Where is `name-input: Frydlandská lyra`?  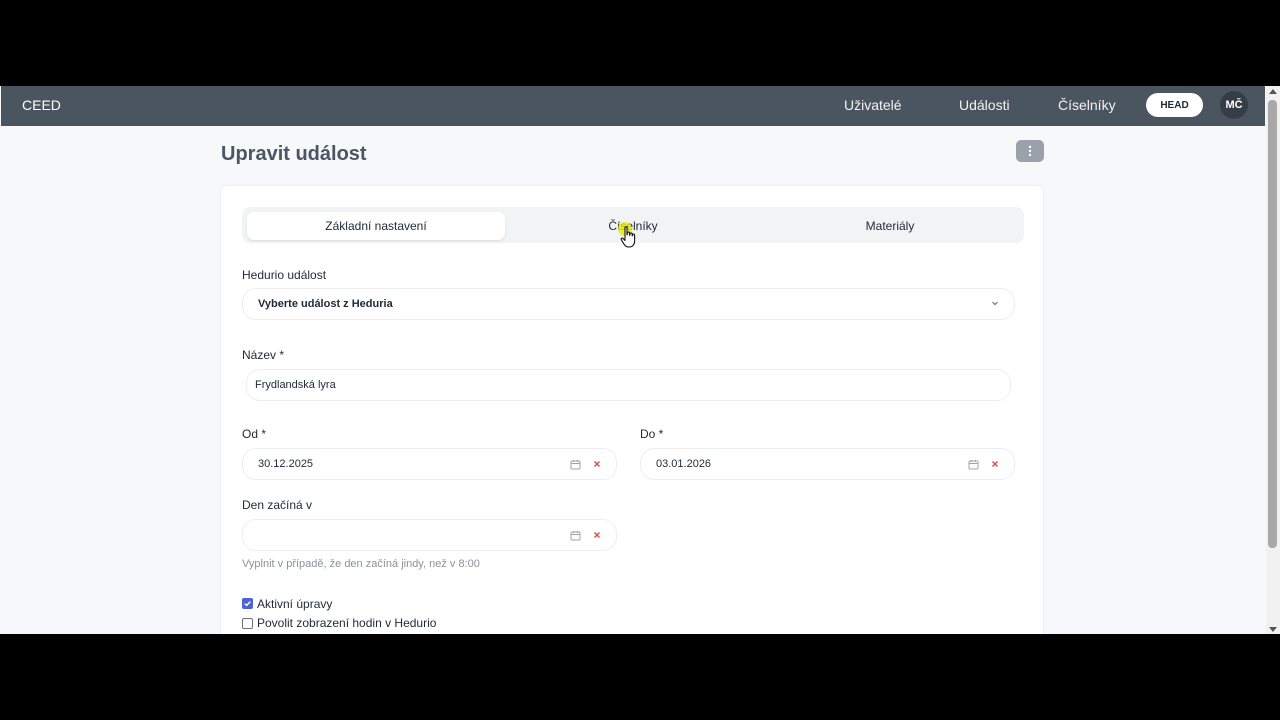
name-input: Frydlandská lyra is located at coordinates (628, 385).